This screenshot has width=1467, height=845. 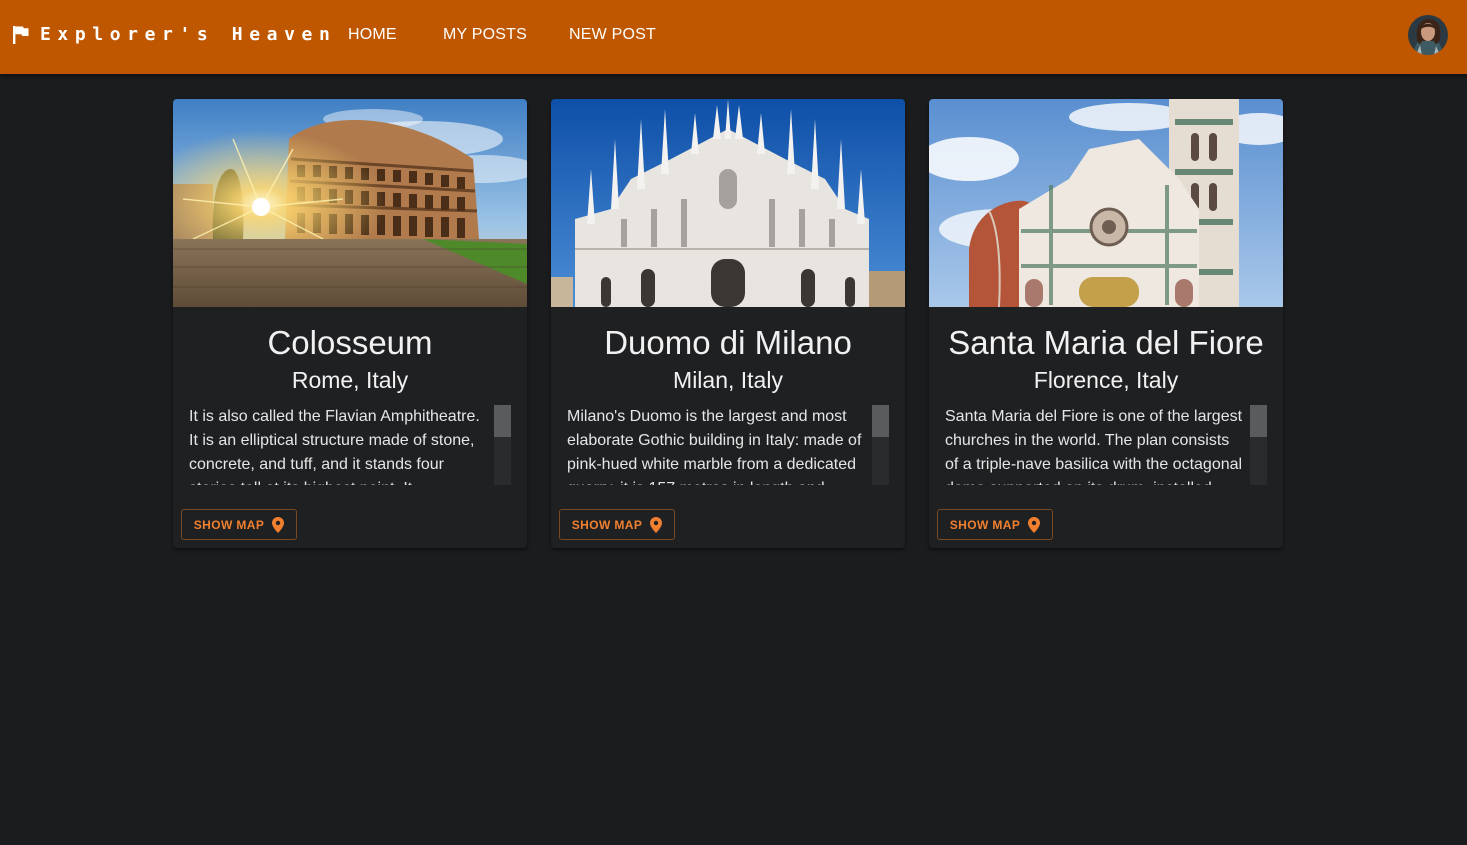 What do you see at coordinates (728, 380) in the screenshot?
I see `post-location: Milan, Italy` at bounding box center [728, 380].